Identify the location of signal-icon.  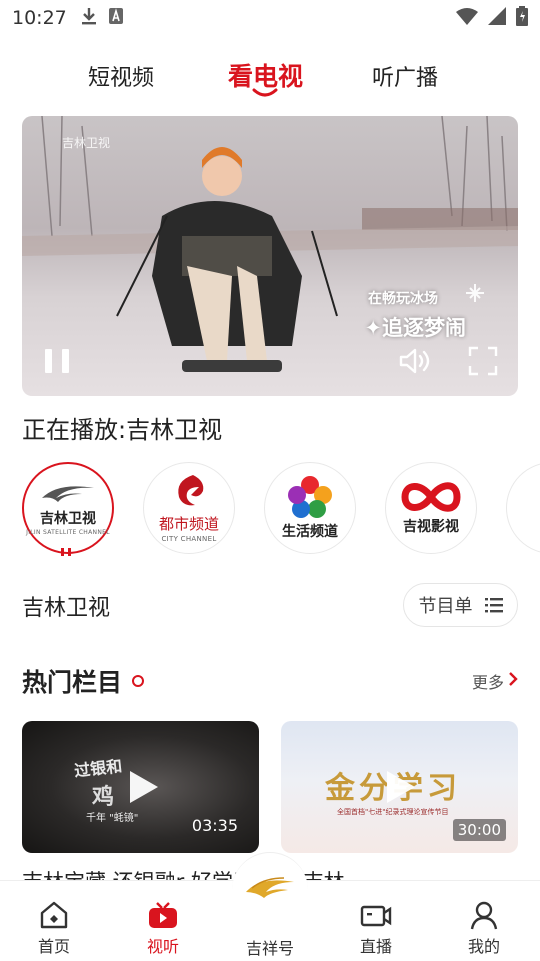
(497, 18).